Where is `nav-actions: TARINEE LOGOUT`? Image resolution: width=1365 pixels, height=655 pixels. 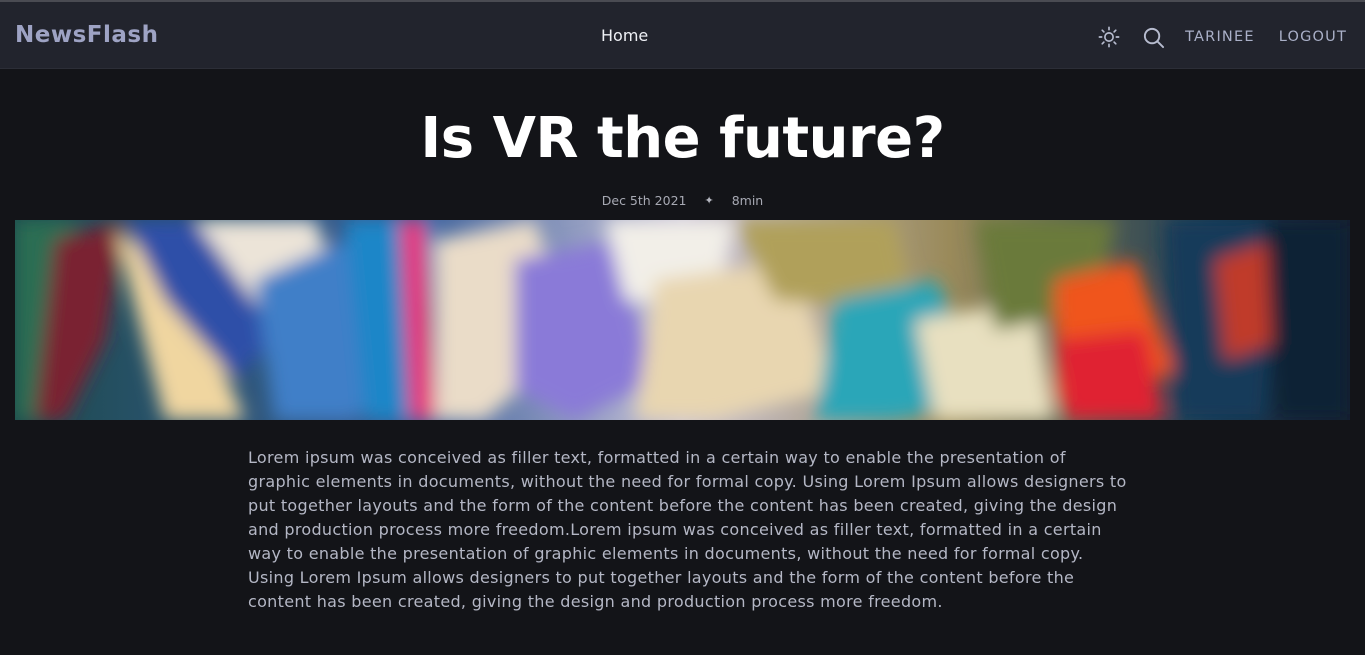
nav-actions: TARINEE LOGOUT is located at coordinates (1222, 37).